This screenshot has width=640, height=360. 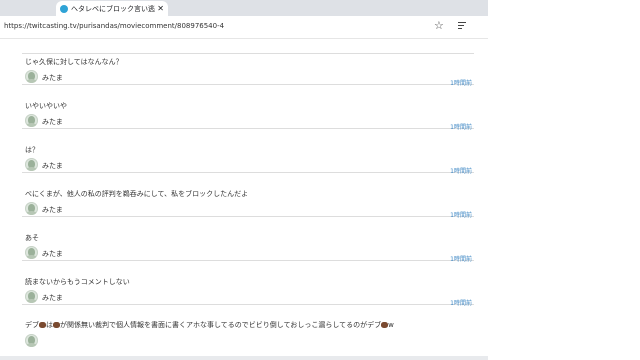 I want to click on queue-icon, so click(x=463, y=26).